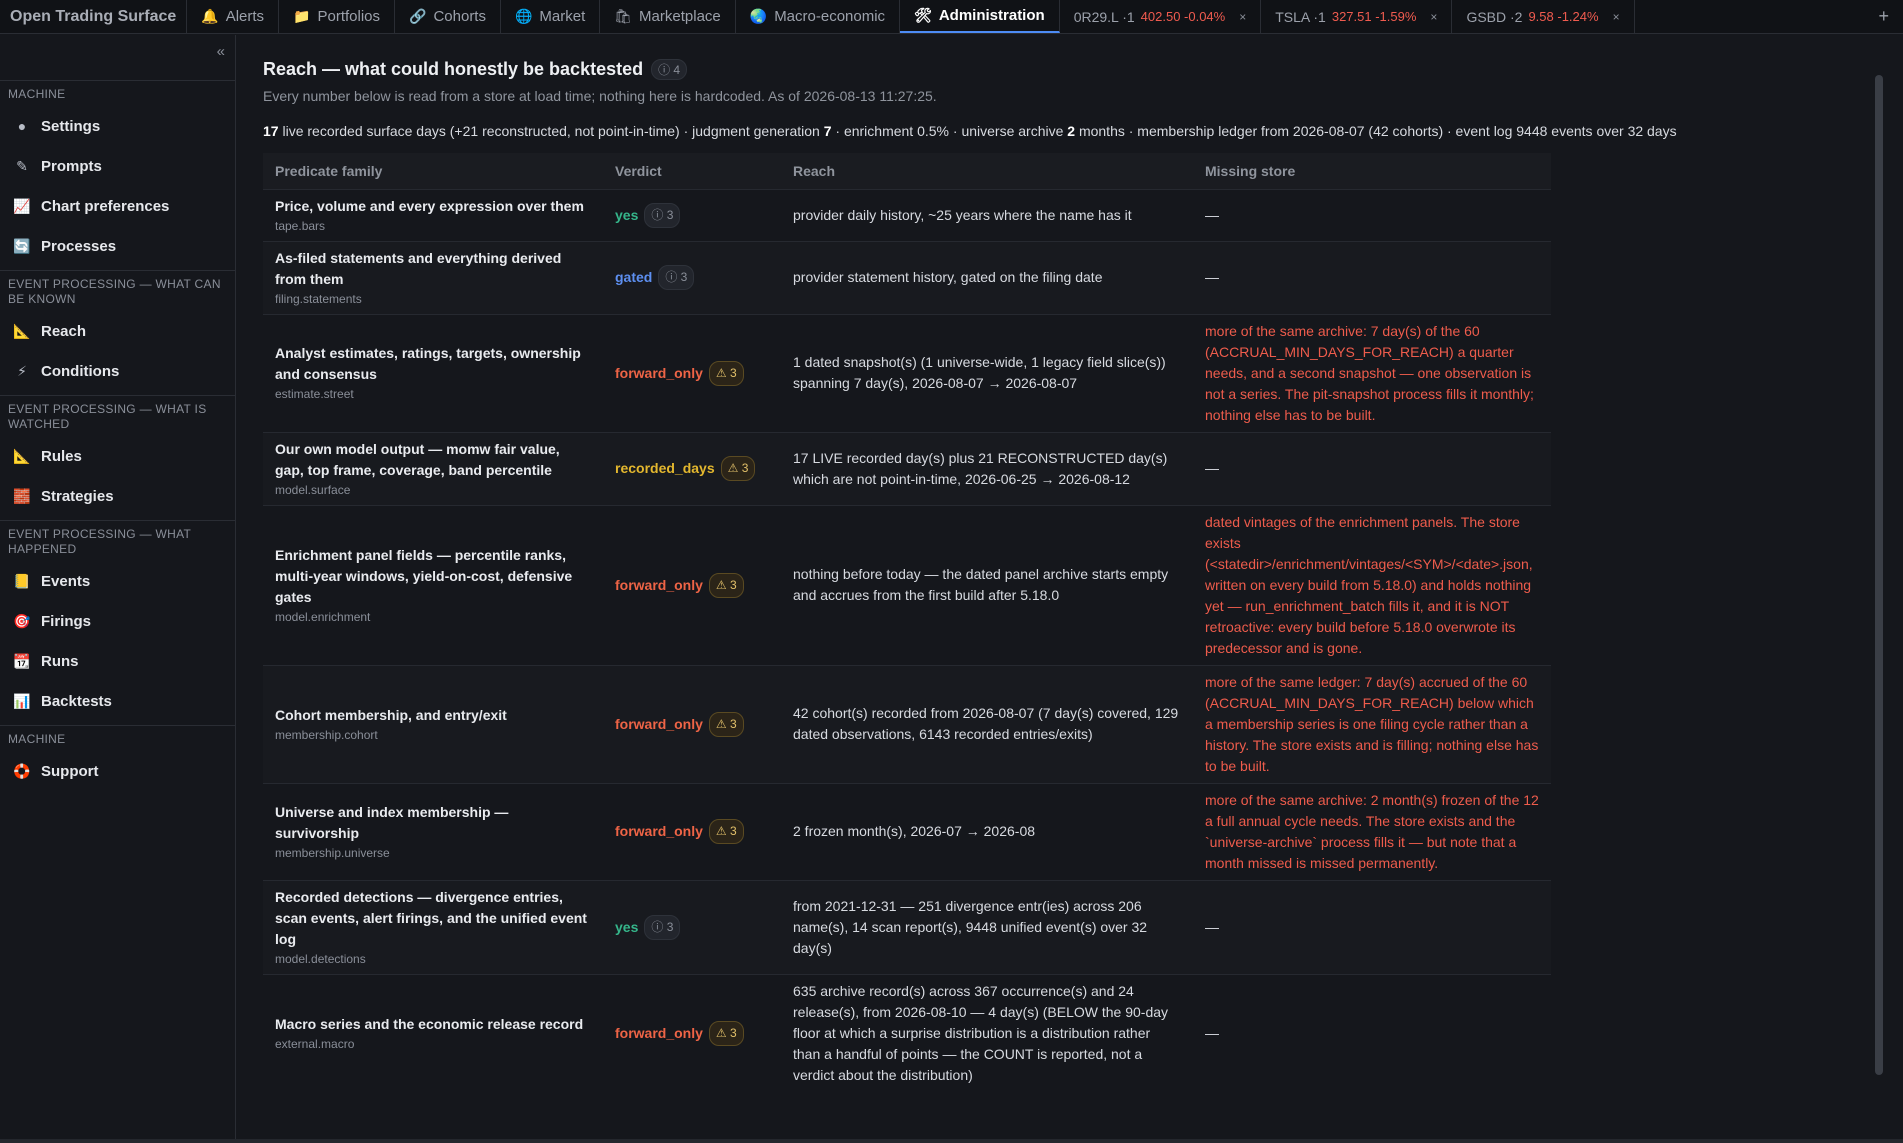 This screenshot has height=1143, width=1903. Describe the element at coordinates (300, 225) in the screenshot. I see `predicate-family-key: tape.bars` at that location.